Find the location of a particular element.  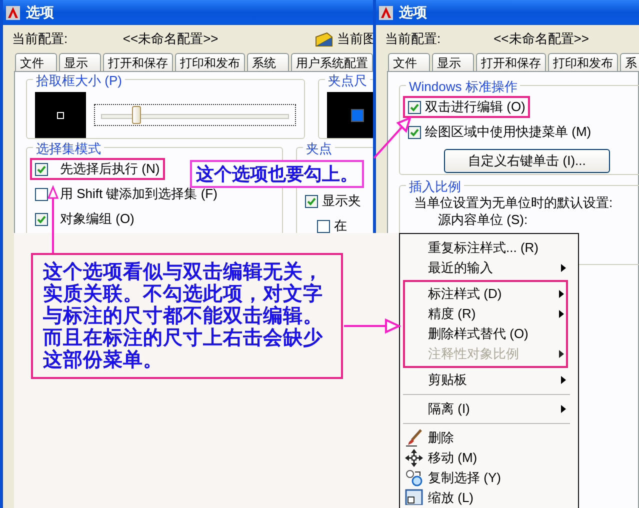

brush-icon is located at coordinates (414, 438).